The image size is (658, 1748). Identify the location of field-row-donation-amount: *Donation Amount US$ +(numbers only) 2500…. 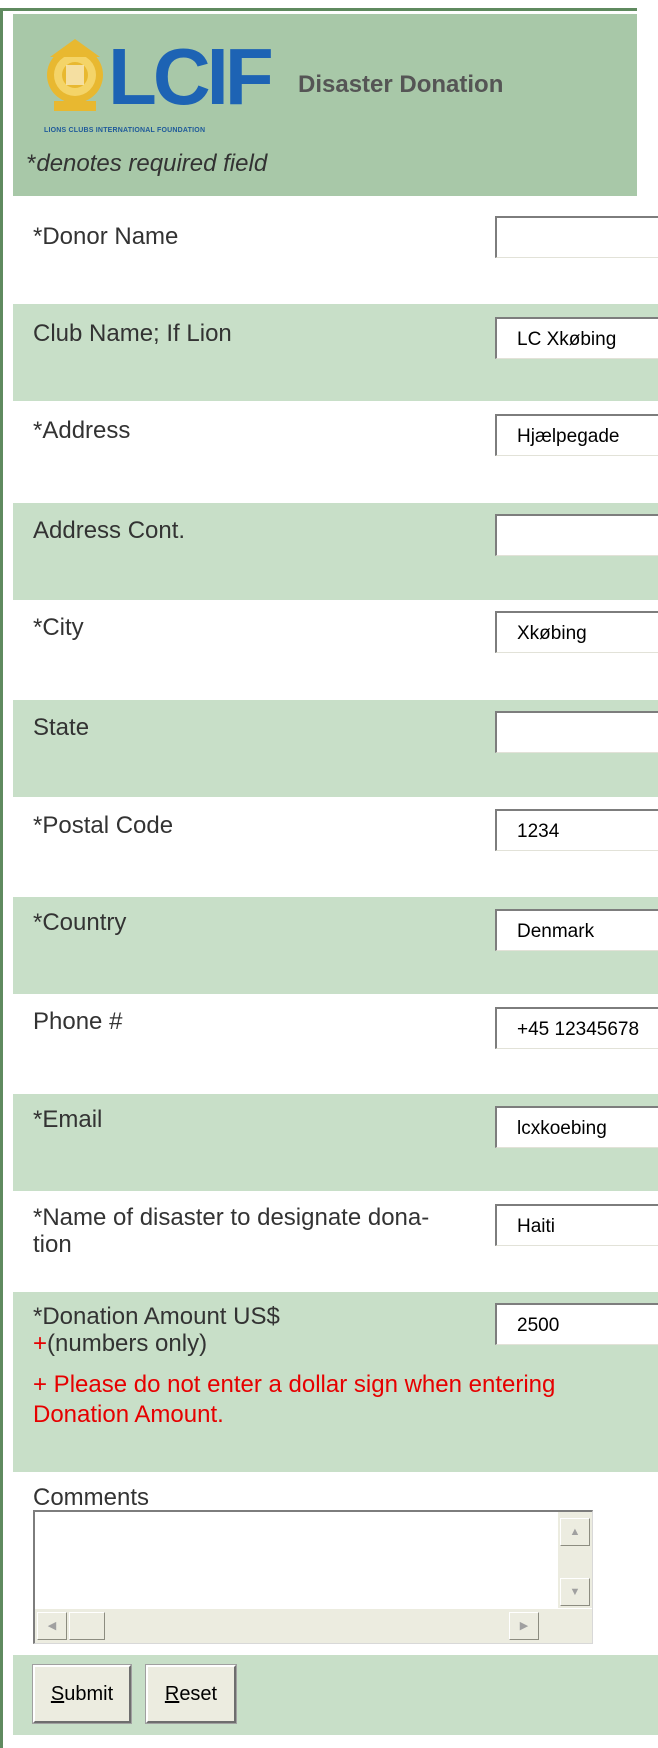
(335, 1382).